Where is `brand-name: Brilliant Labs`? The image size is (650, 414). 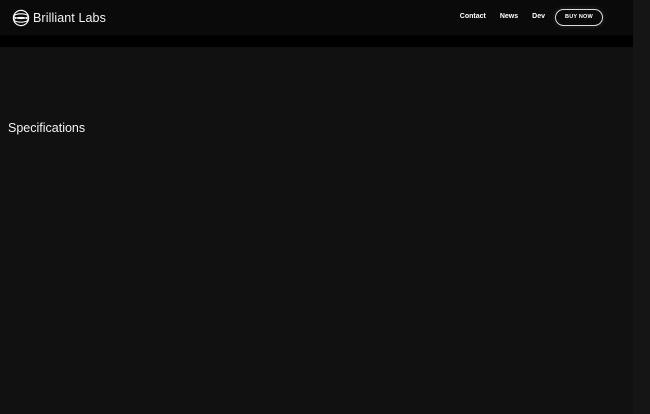
brand-name: Brilliant Labs is located at coordinates (69, 18).